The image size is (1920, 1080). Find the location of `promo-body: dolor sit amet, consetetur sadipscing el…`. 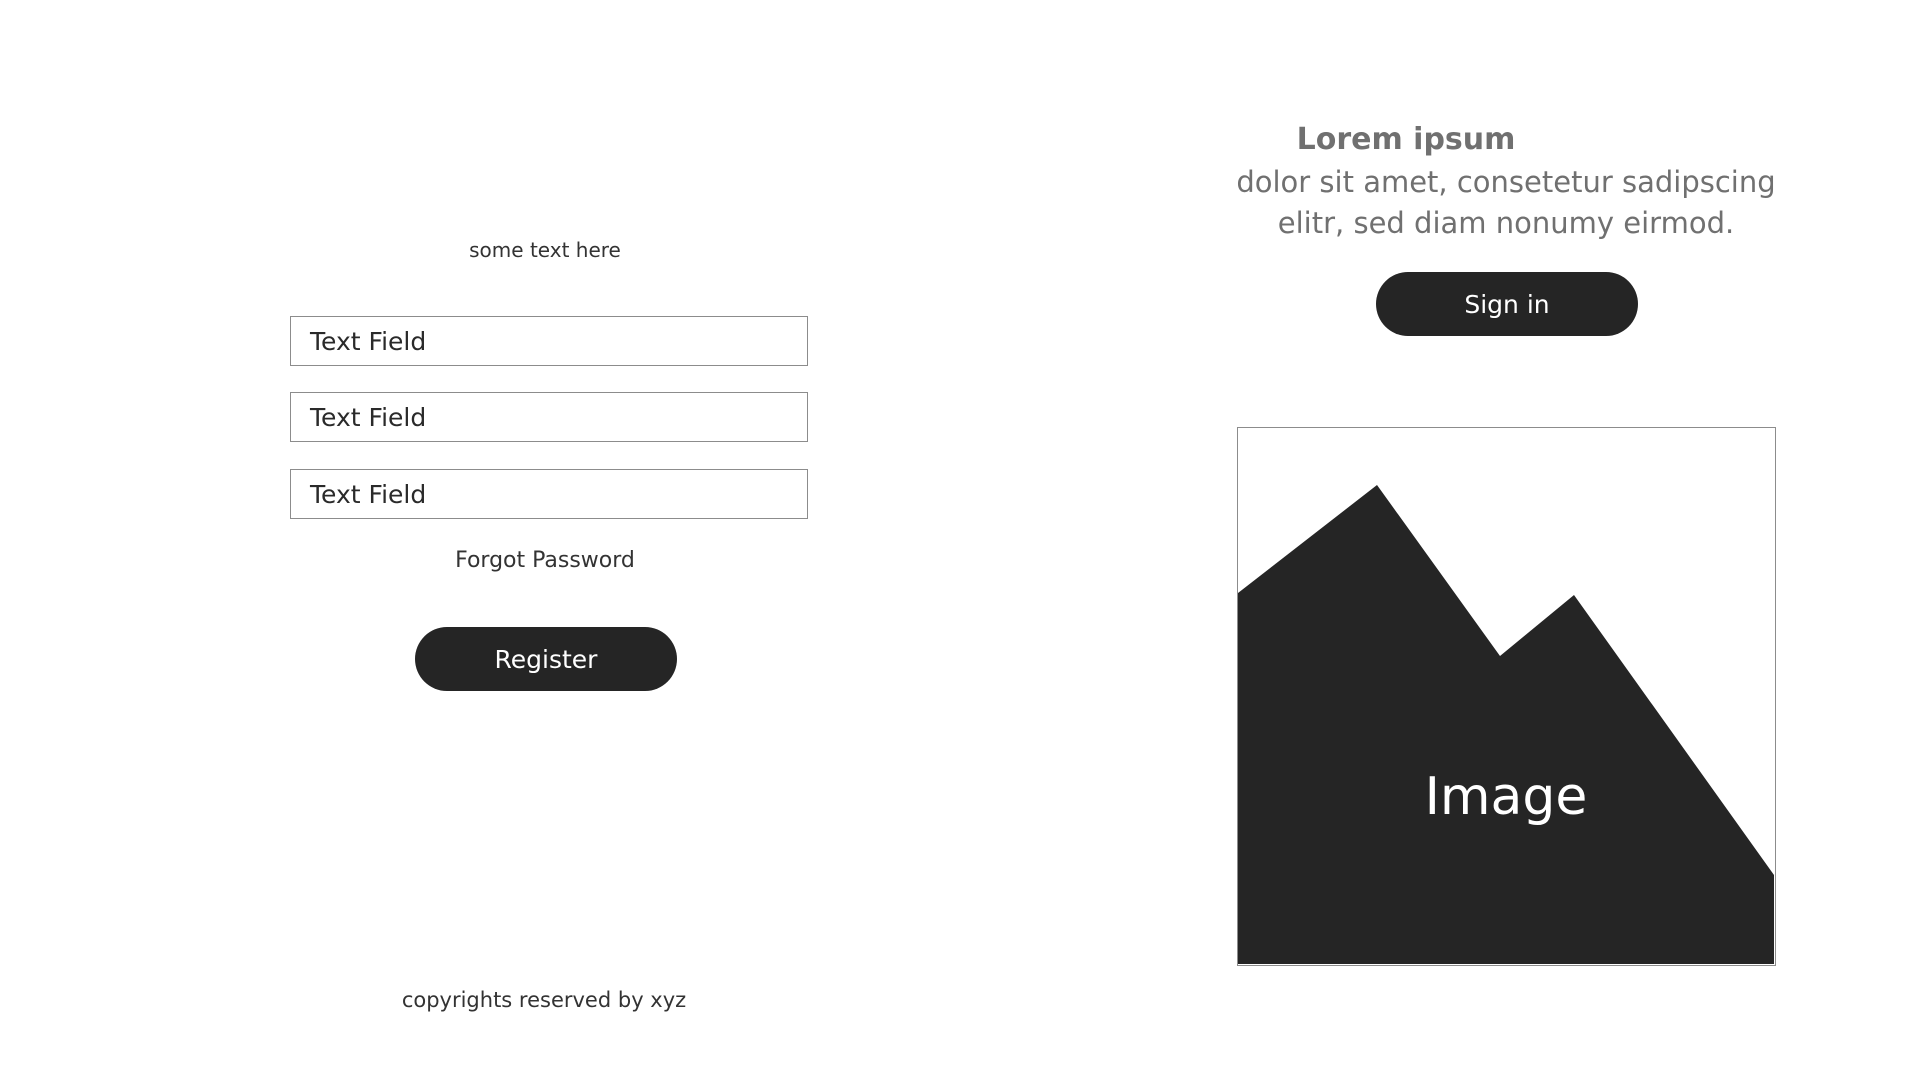

promo-body: dolor sit amet, consetetur sadipscing el… is located at coordinates (1506, 202).